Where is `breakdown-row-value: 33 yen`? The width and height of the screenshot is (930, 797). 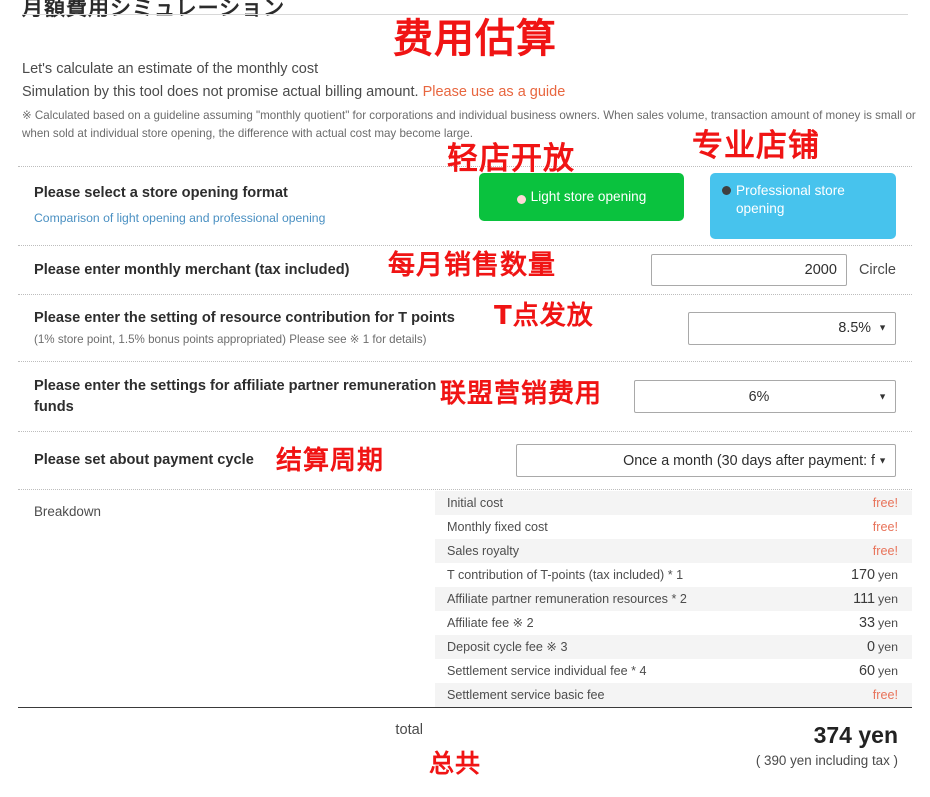 breakdown-row-value: 33 yen is located at coordinates (878, 623).